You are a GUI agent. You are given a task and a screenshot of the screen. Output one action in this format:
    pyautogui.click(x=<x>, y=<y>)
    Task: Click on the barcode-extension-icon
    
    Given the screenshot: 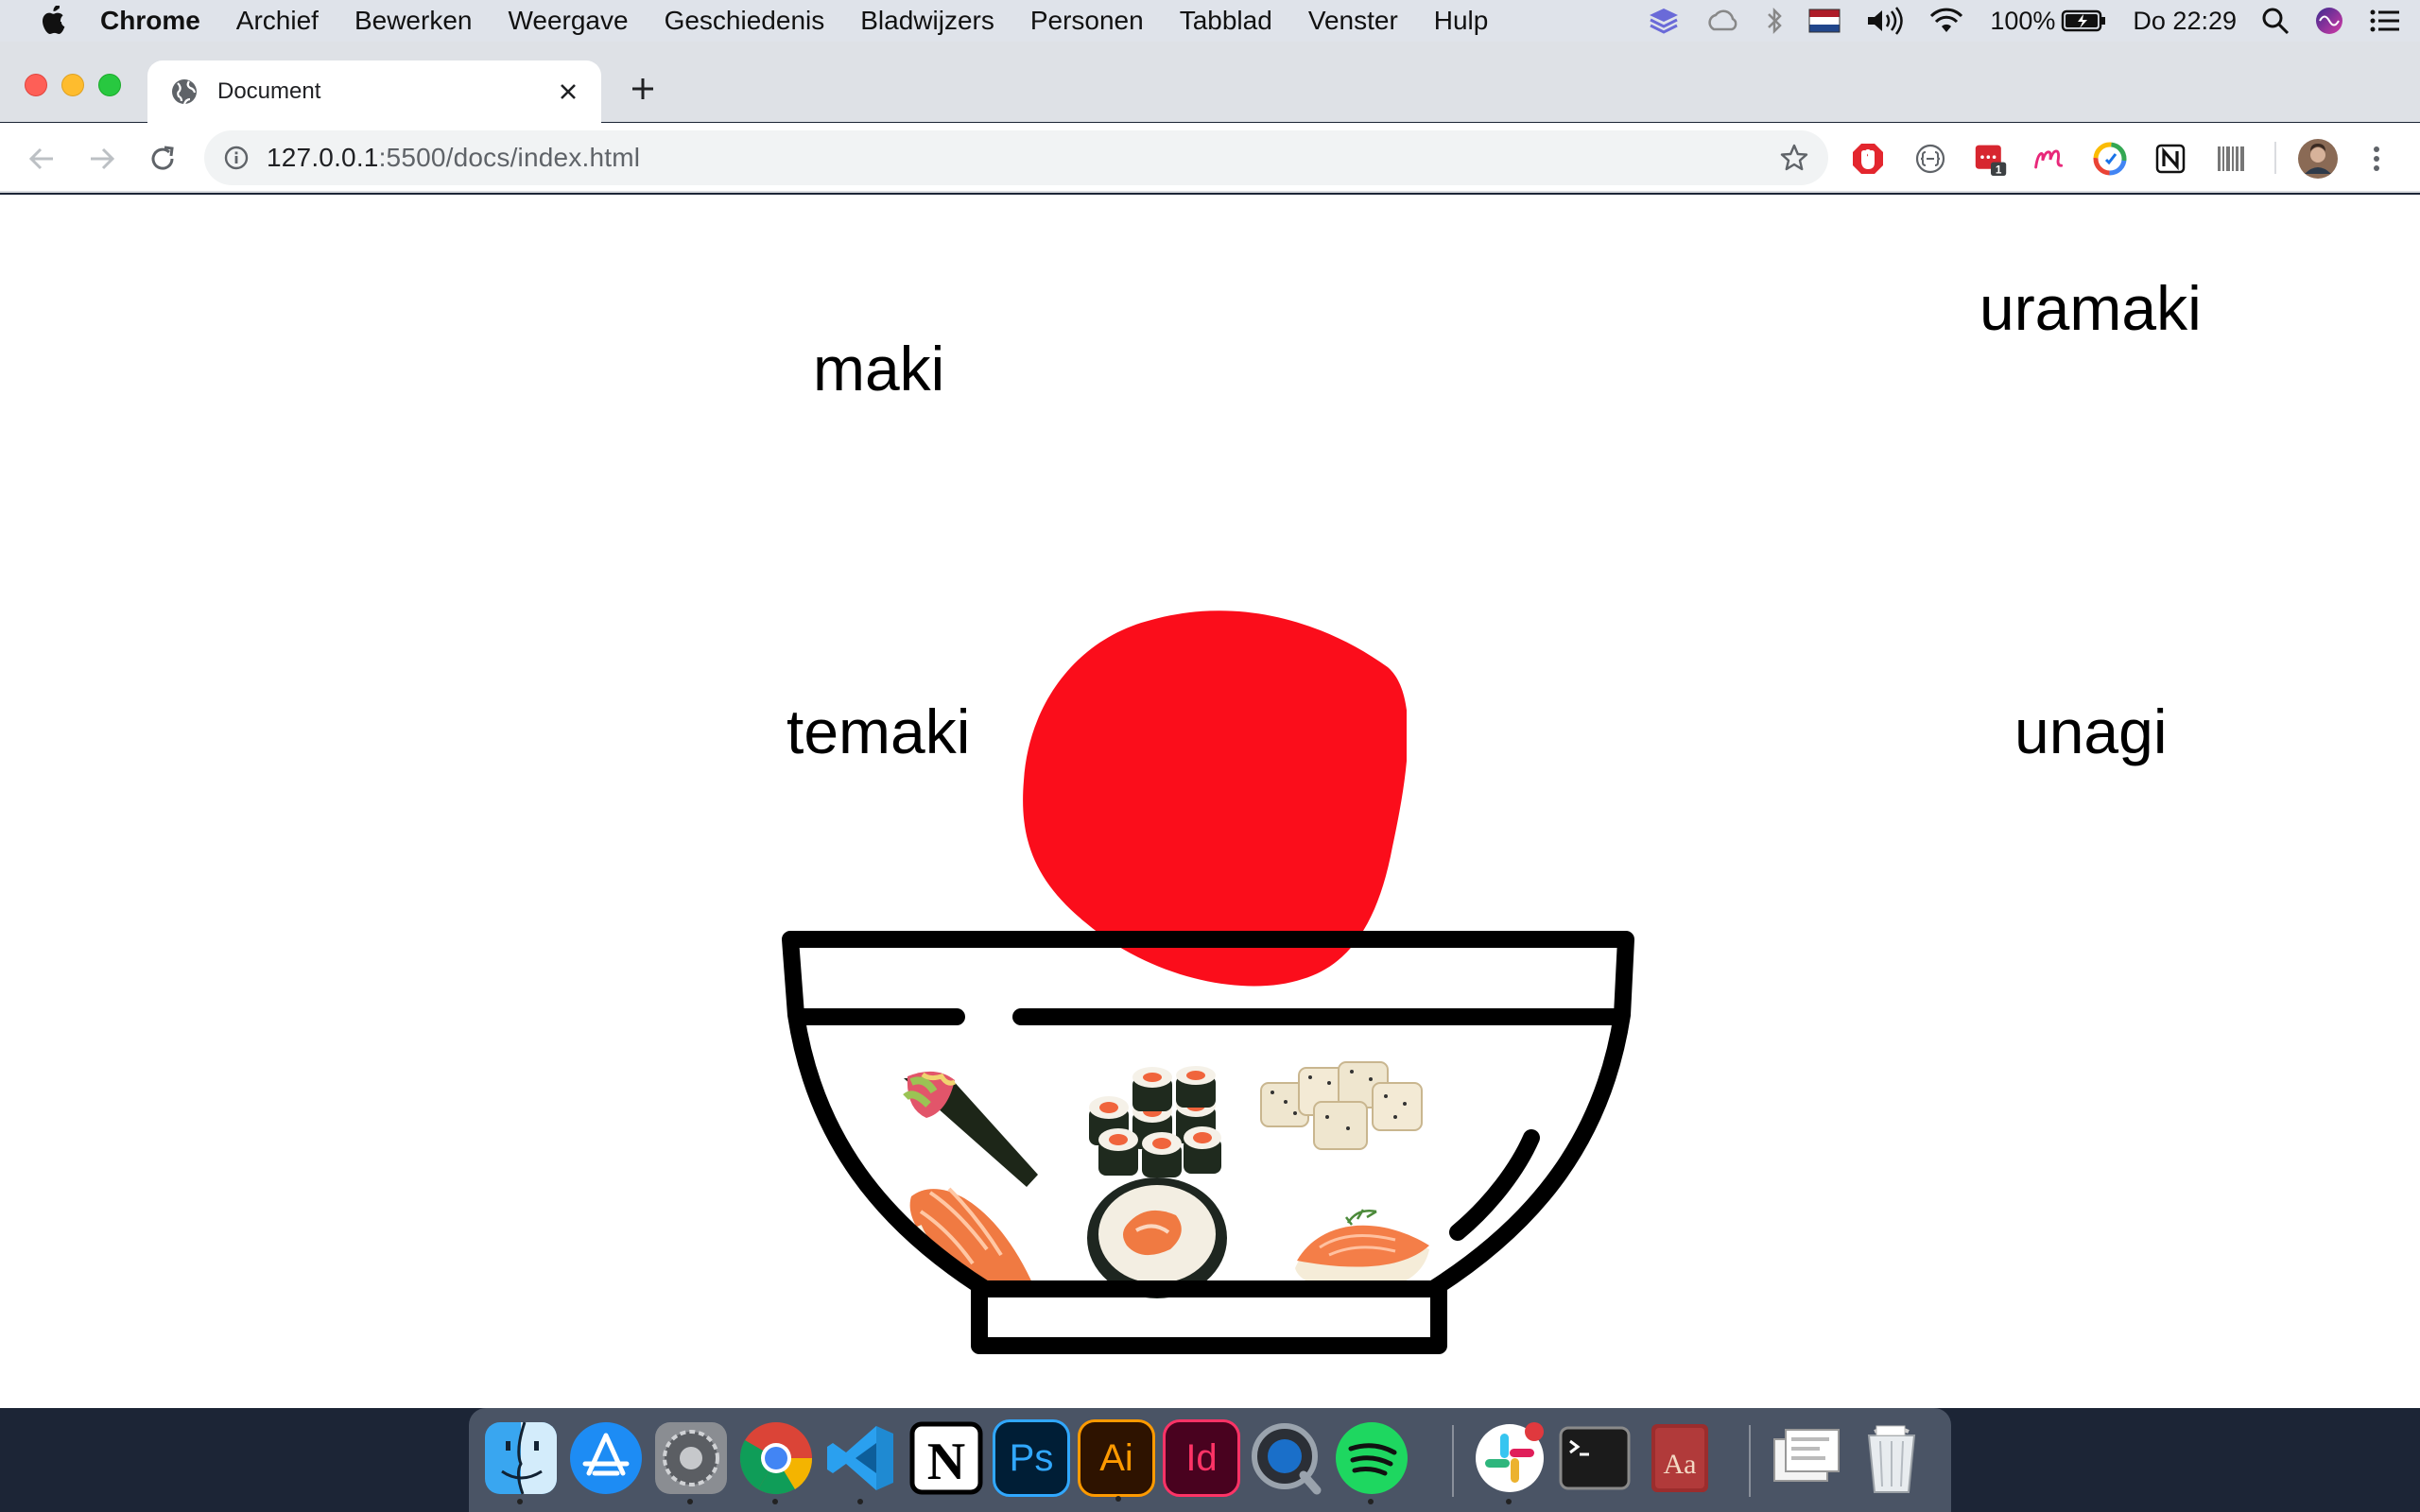 What is the action you would take?
    pyautogui.click(x=2231, y=159)
    